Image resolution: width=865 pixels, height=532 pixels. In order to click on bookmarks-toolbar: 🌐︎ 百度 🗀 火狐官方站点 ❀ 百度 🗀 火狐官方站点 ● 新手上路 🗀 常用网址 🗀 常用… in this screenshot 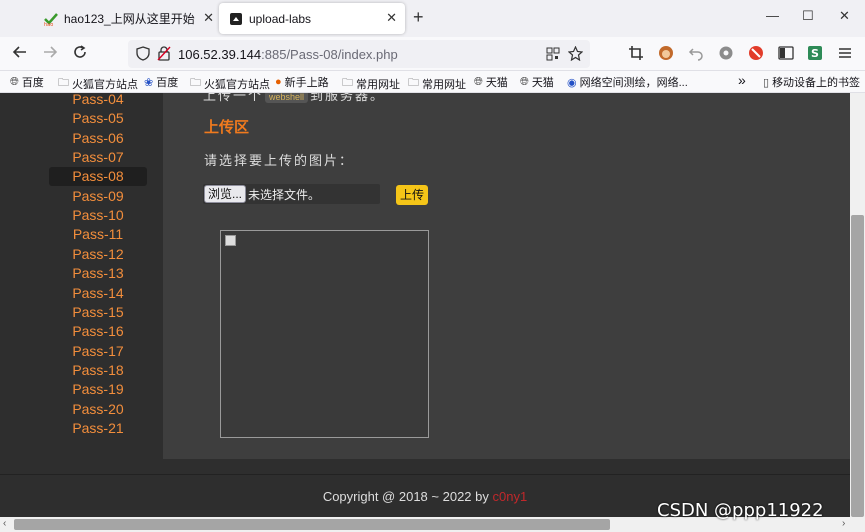, I will do `click(432, 82)`.